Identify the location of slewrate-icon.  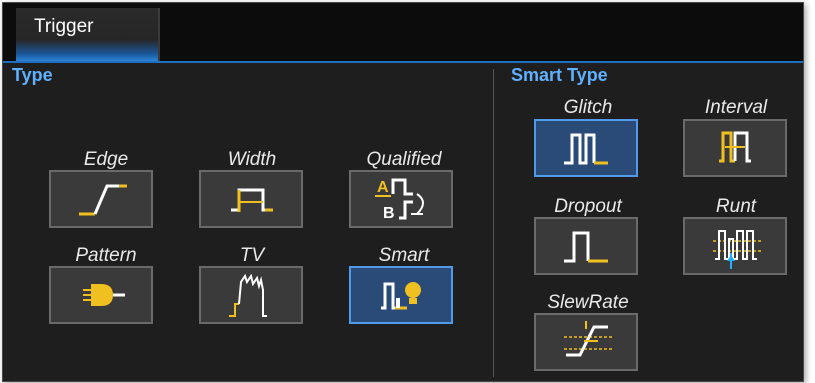
(588, 339).